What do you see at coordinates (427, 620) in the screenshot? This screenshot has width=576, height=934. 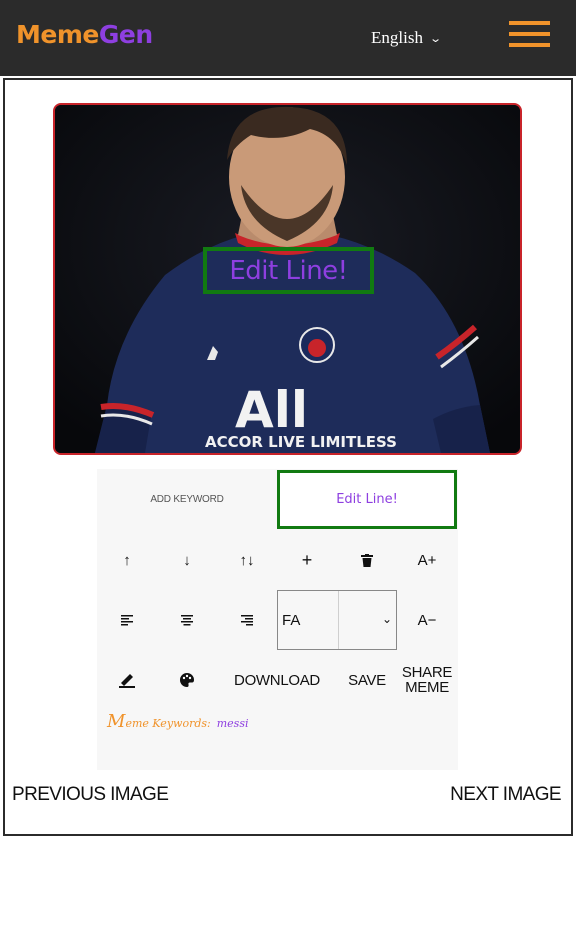 I see `decrease-font-button: A−` at bounding box center [427, 620].